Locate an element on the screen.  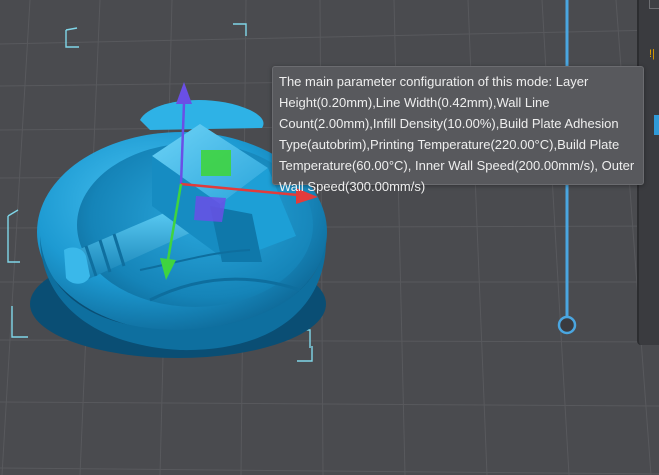
panel-toggle-button is located at coordinates (654, 4).